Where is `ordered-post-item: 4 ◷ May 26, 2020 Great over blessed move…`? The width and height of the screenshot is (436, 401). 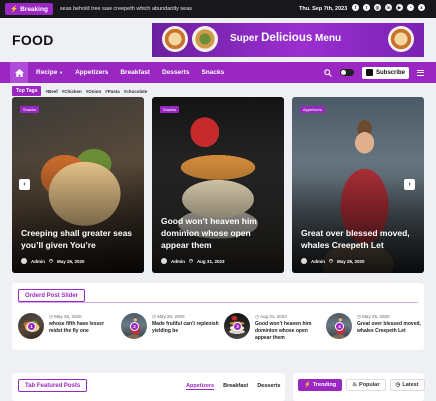 ordered-post-item: 4 ◷ May 26, 2020 Great over blessed move… is located at coordinates (375, 327).